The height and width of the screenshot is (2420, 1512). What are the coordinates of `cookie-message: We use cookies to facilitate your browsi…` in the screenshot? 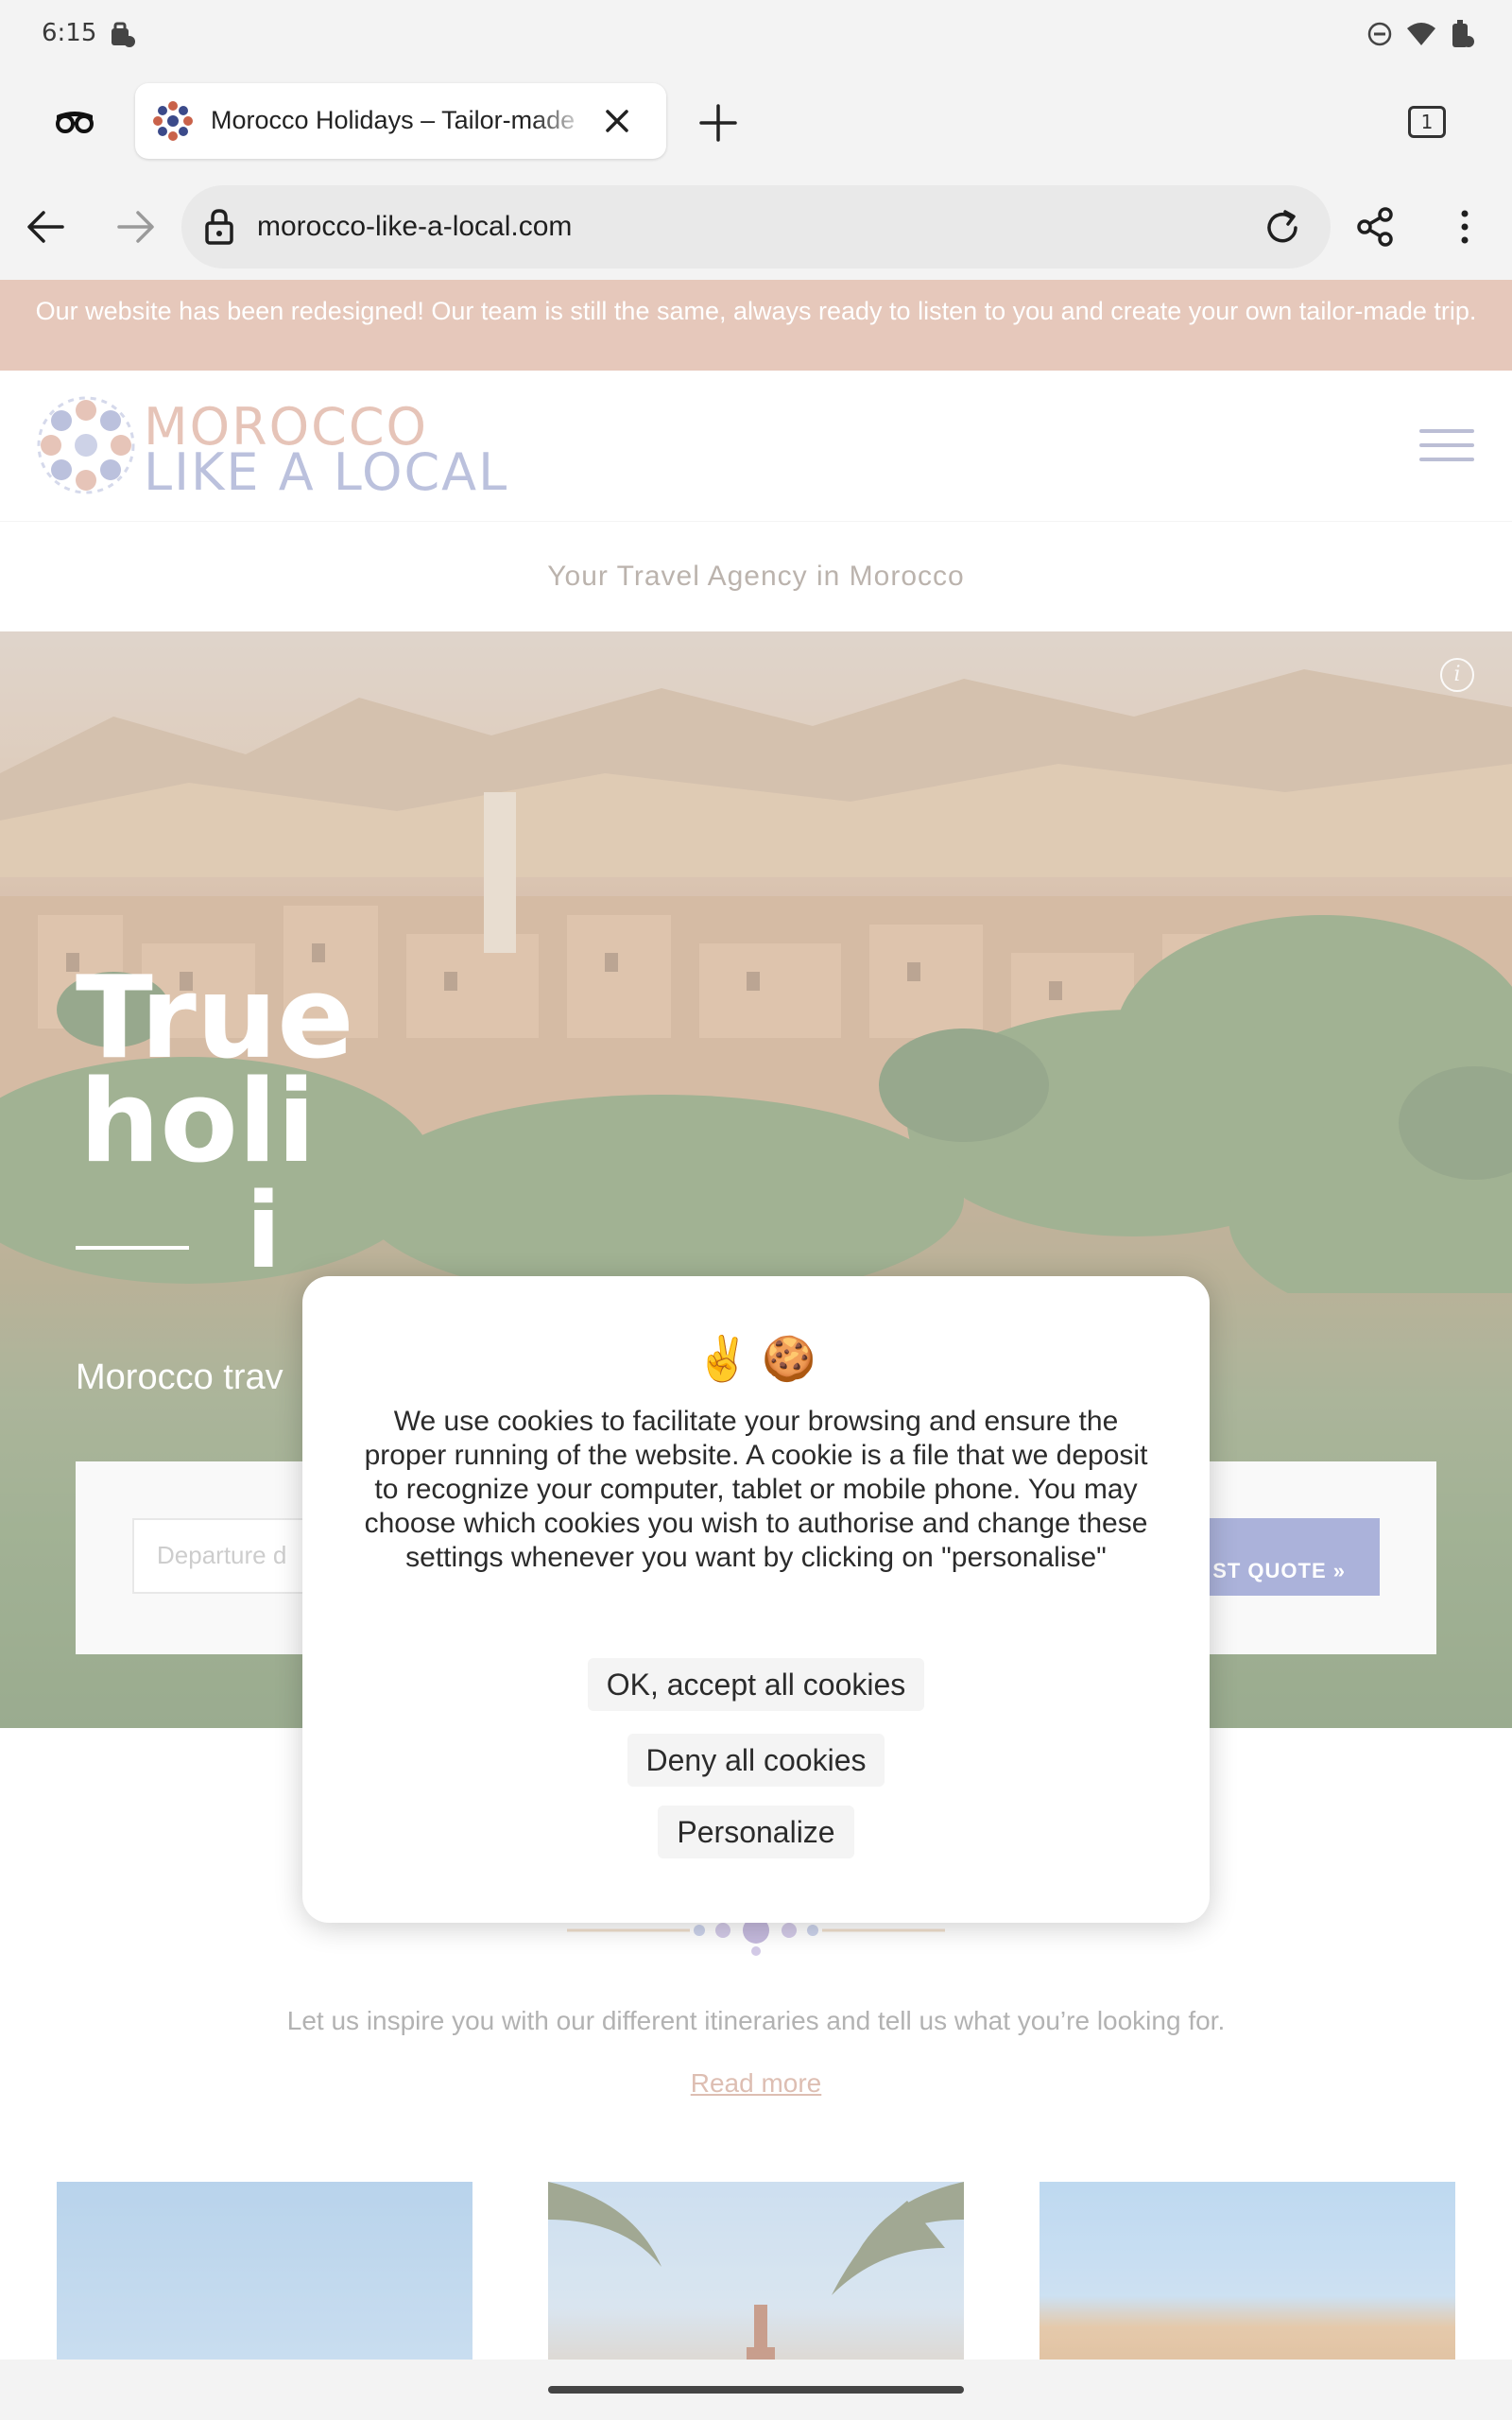 It's located at (756, 1489).